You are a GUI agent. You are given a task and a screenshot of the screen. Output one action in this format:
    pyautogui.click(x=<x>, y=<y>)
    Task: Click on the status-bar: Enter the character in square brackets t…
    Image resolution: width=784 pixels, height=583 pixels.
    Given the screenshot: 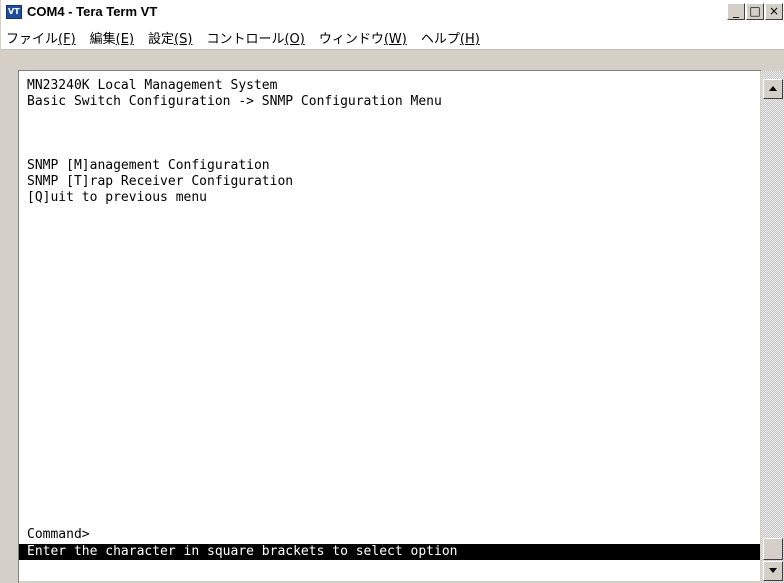 What is the action you would take?
    pyautogui.click(x=389, y=552)
    